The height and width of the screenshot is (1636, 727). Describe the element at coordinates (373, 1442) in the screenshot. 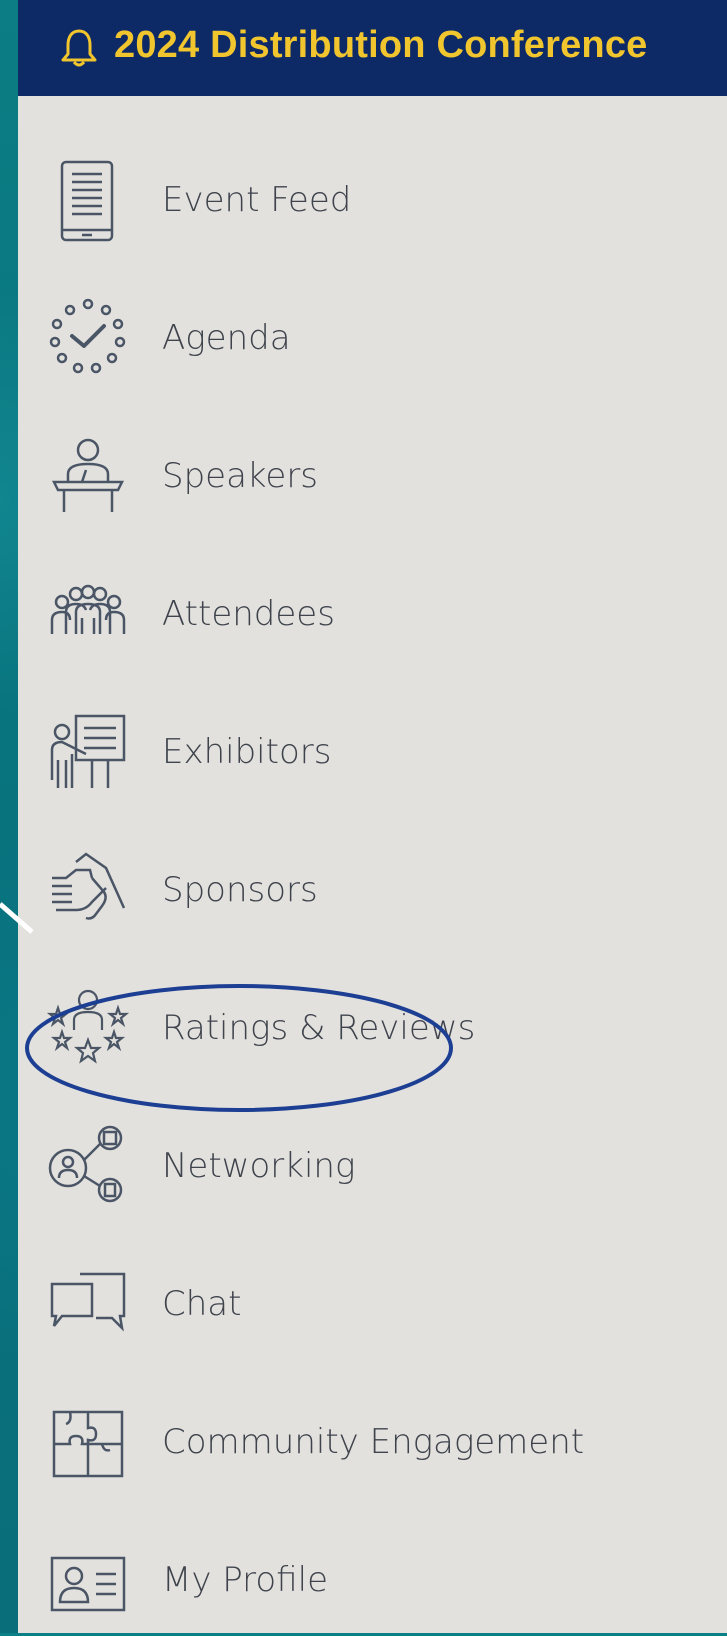

I see `menu-item-label: Community Engagement` at that location.